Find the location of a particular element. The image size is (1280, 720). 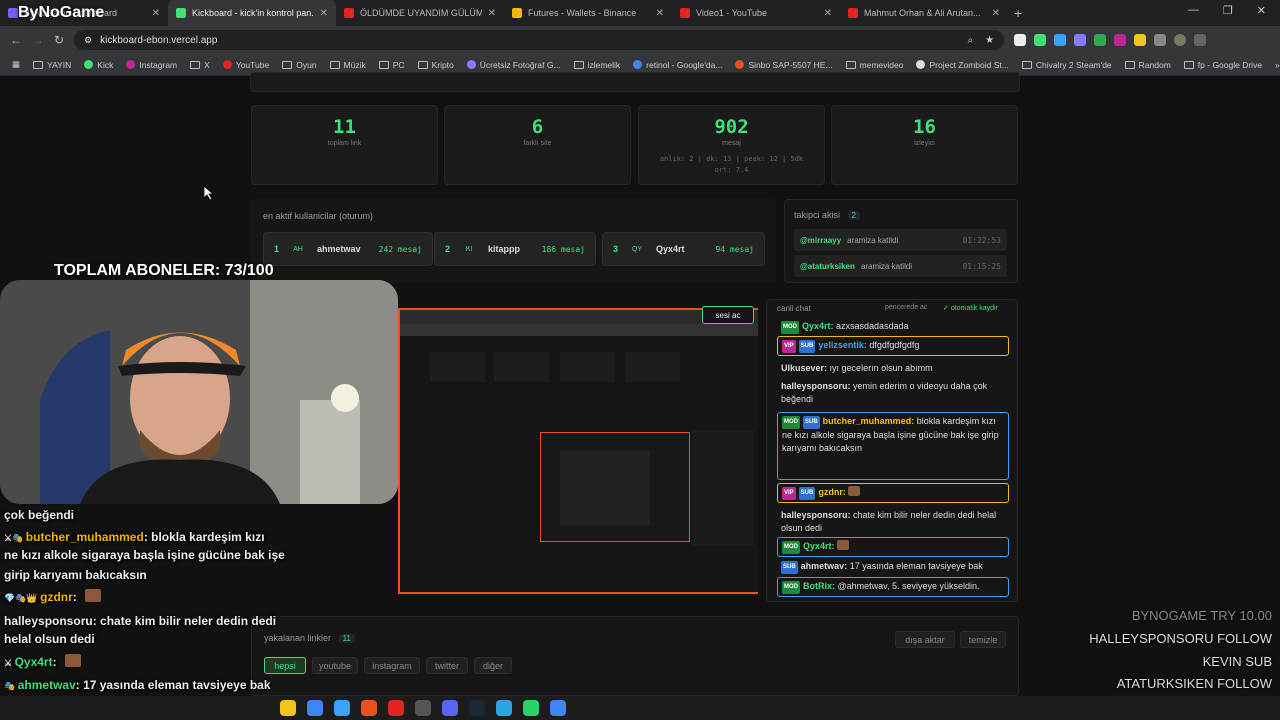

bookmark-item: YAYIN is located at coordinates (52, 65).